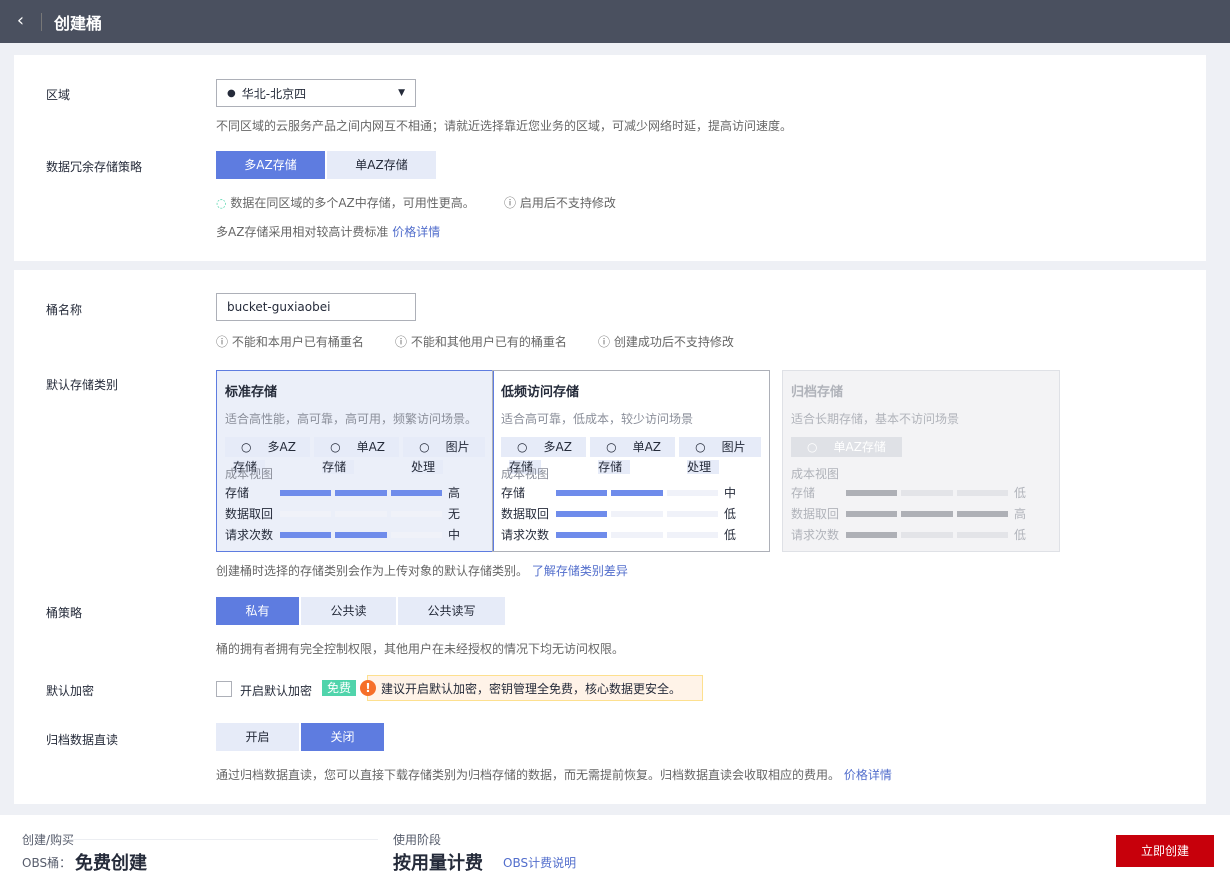 This screenshot has width=1230, height=881. What do you see at coordinates (257, 611) in the screenshot?
I see `option-private: 私有` at bounding box center [257, 611].